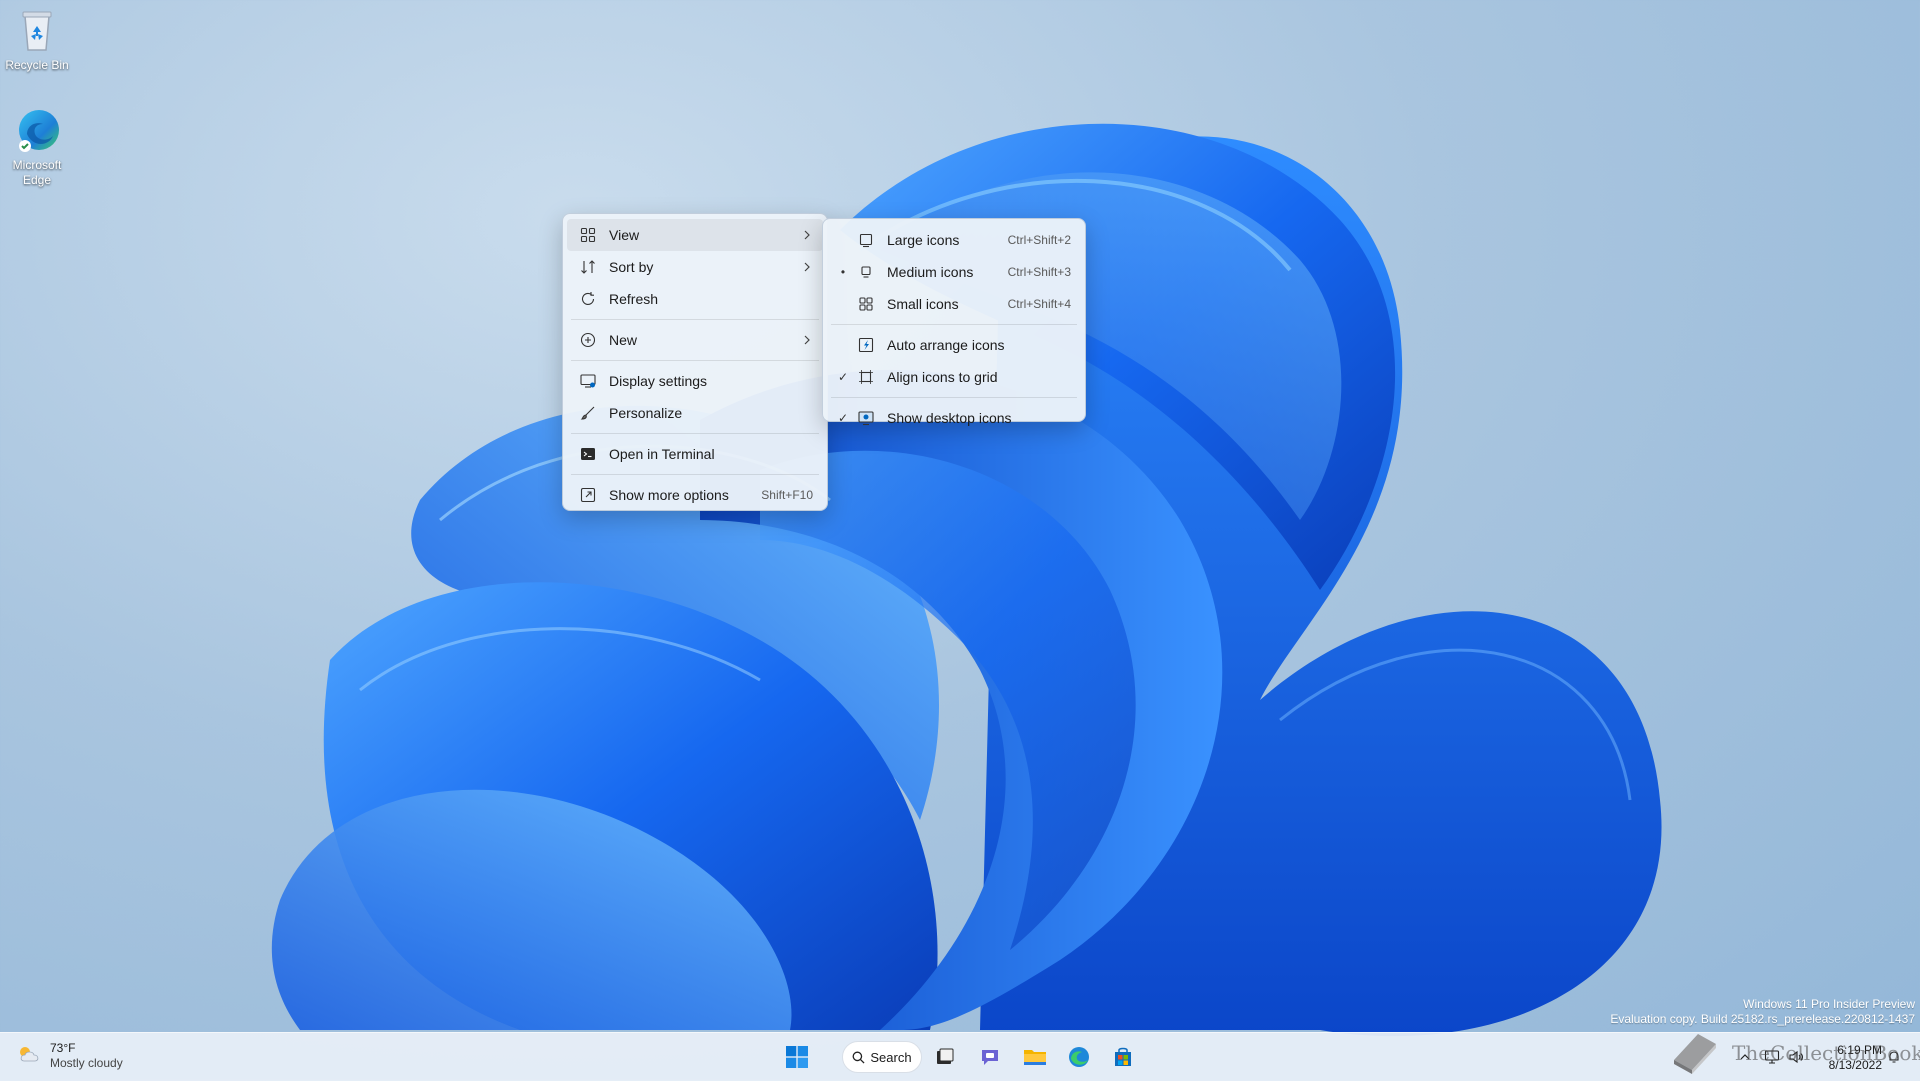 This screenshot has height=1081, width=1920. Describe the element at coordinates (1039, 304) in the screenshot. I see `submenu-item-shortcut: Ctrl+Shift+4` at that location.